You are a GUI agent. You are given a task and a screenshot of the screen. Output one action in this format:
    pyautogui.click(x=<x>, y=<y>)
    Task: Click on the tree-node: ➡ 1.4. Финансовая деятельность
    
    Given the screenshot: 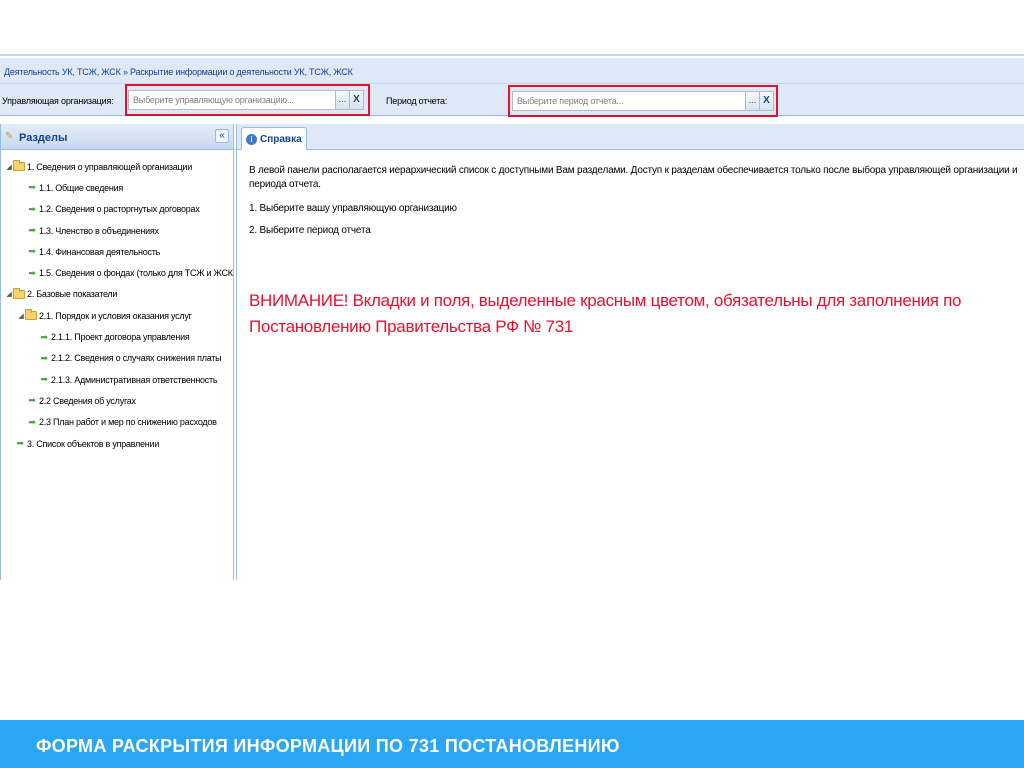 What is the action you would take?
    pyautogui.click(x=117, y=251)
    